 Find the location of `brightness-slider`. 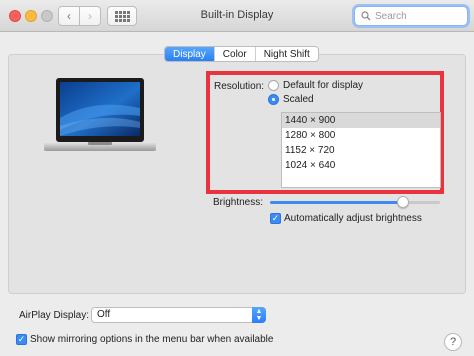

brightness-slider is located at coordinates (355, 202).